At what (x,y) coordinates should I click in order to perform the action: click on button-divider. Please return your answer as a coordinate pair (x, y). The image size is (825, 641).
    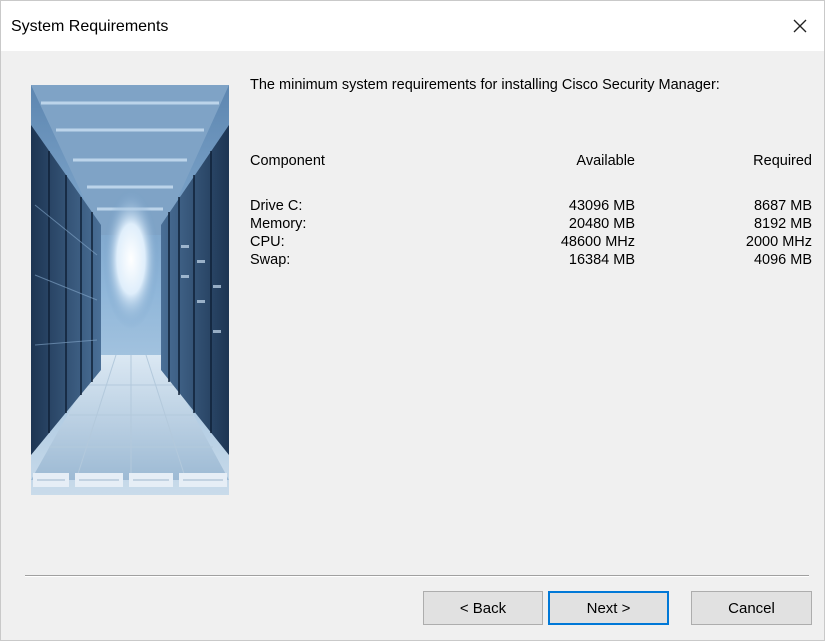
    Looking at the image, I should click on (417, 576).